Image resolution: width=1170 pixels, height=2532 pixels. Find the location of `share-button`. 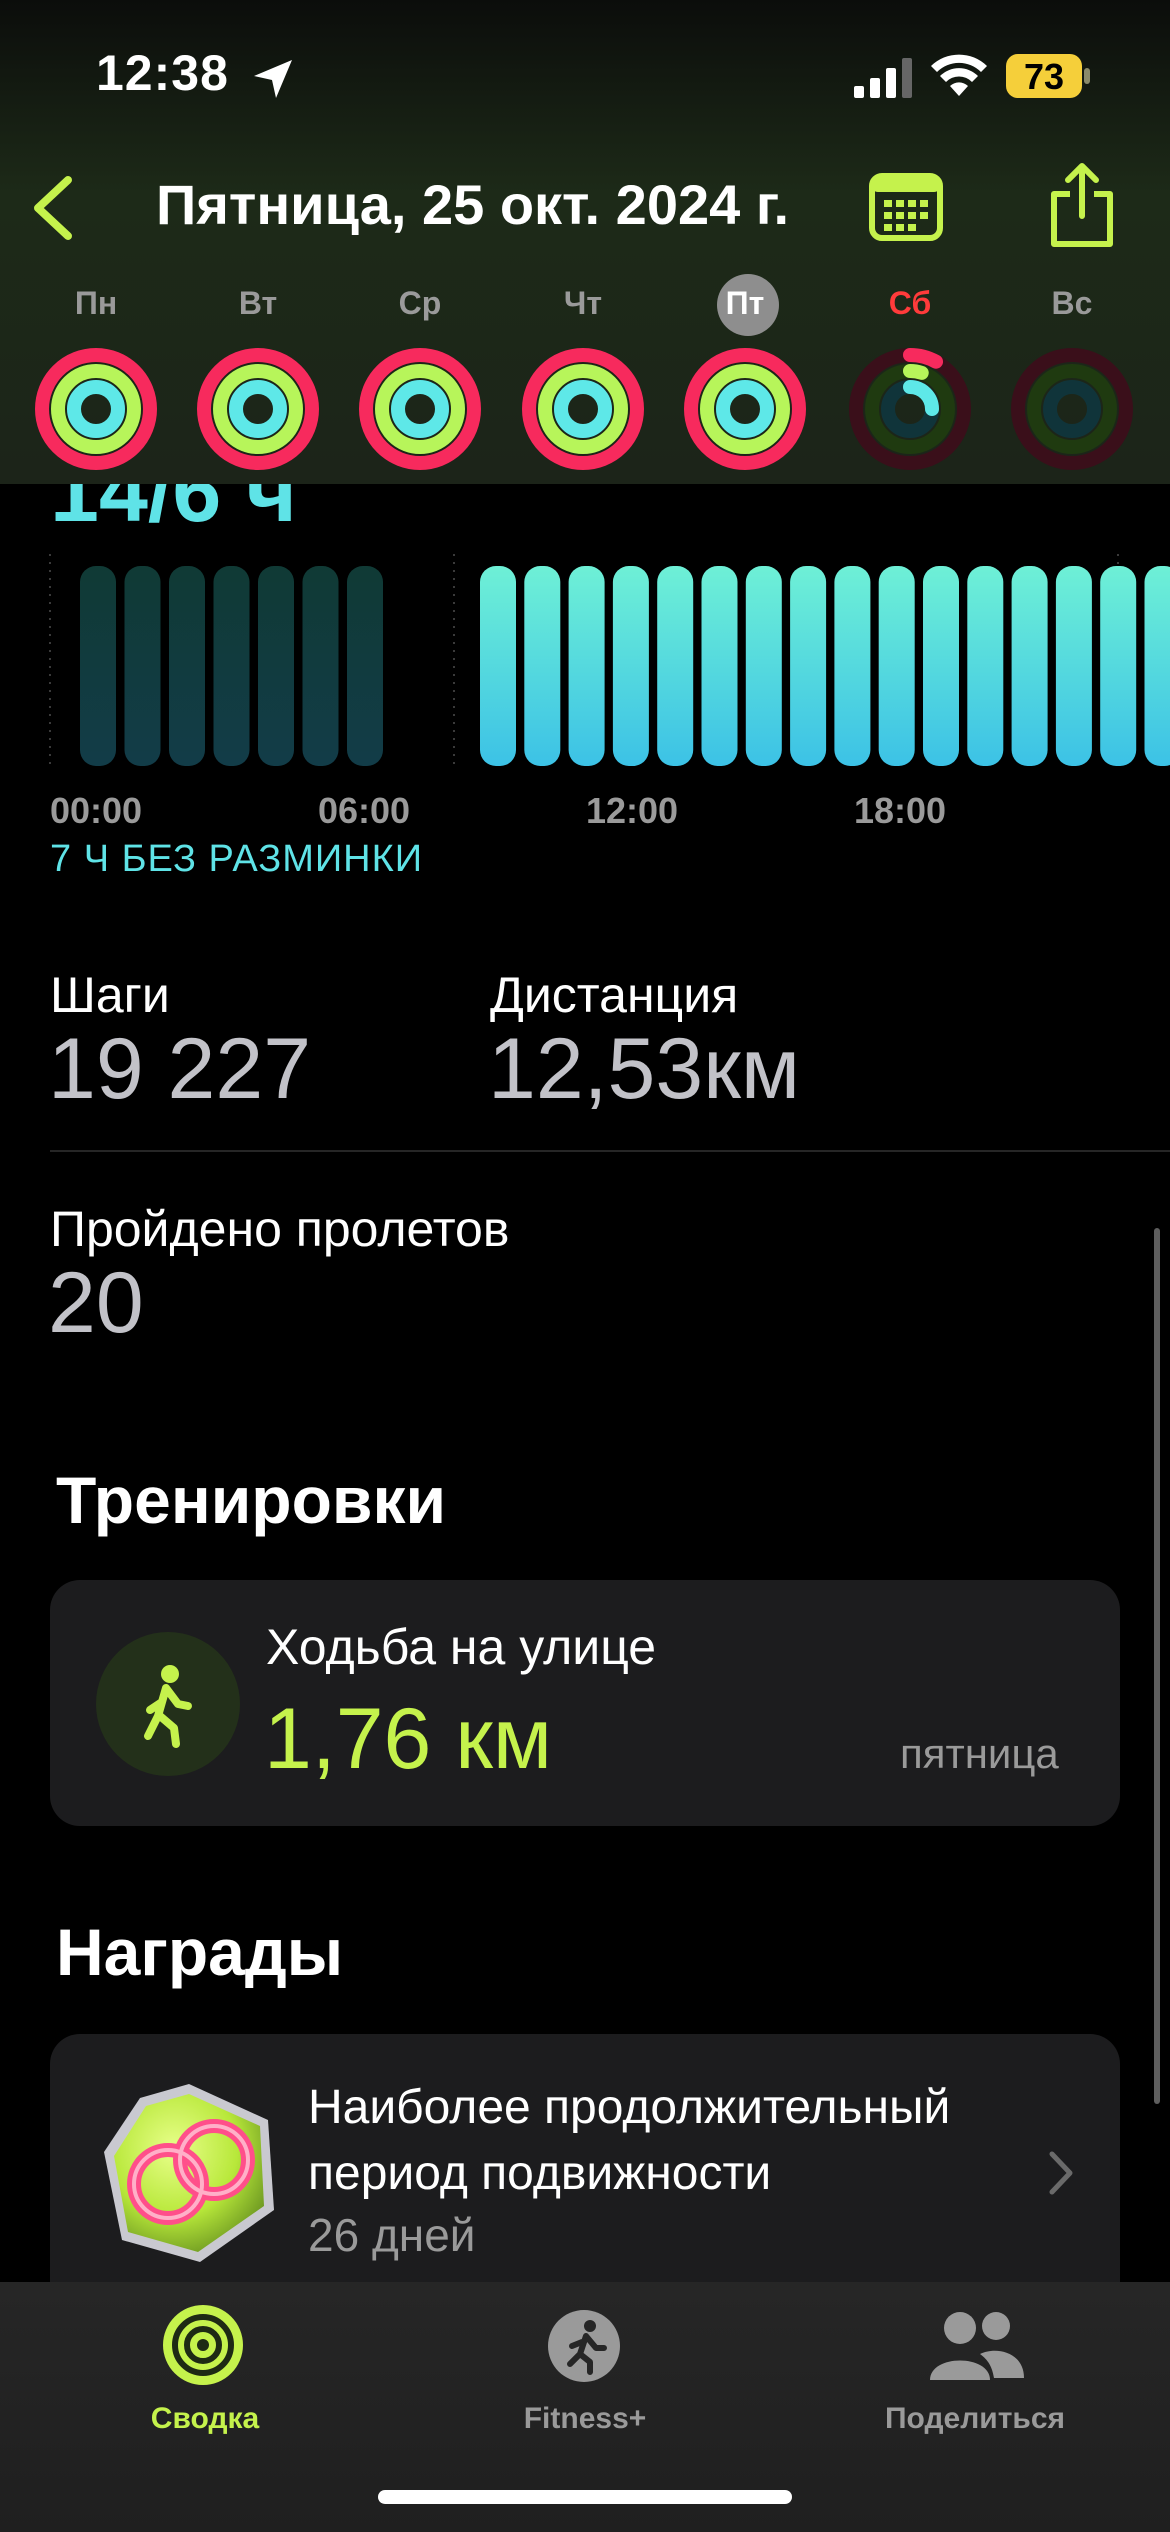

share-button is located at coordinates (1082, 205).